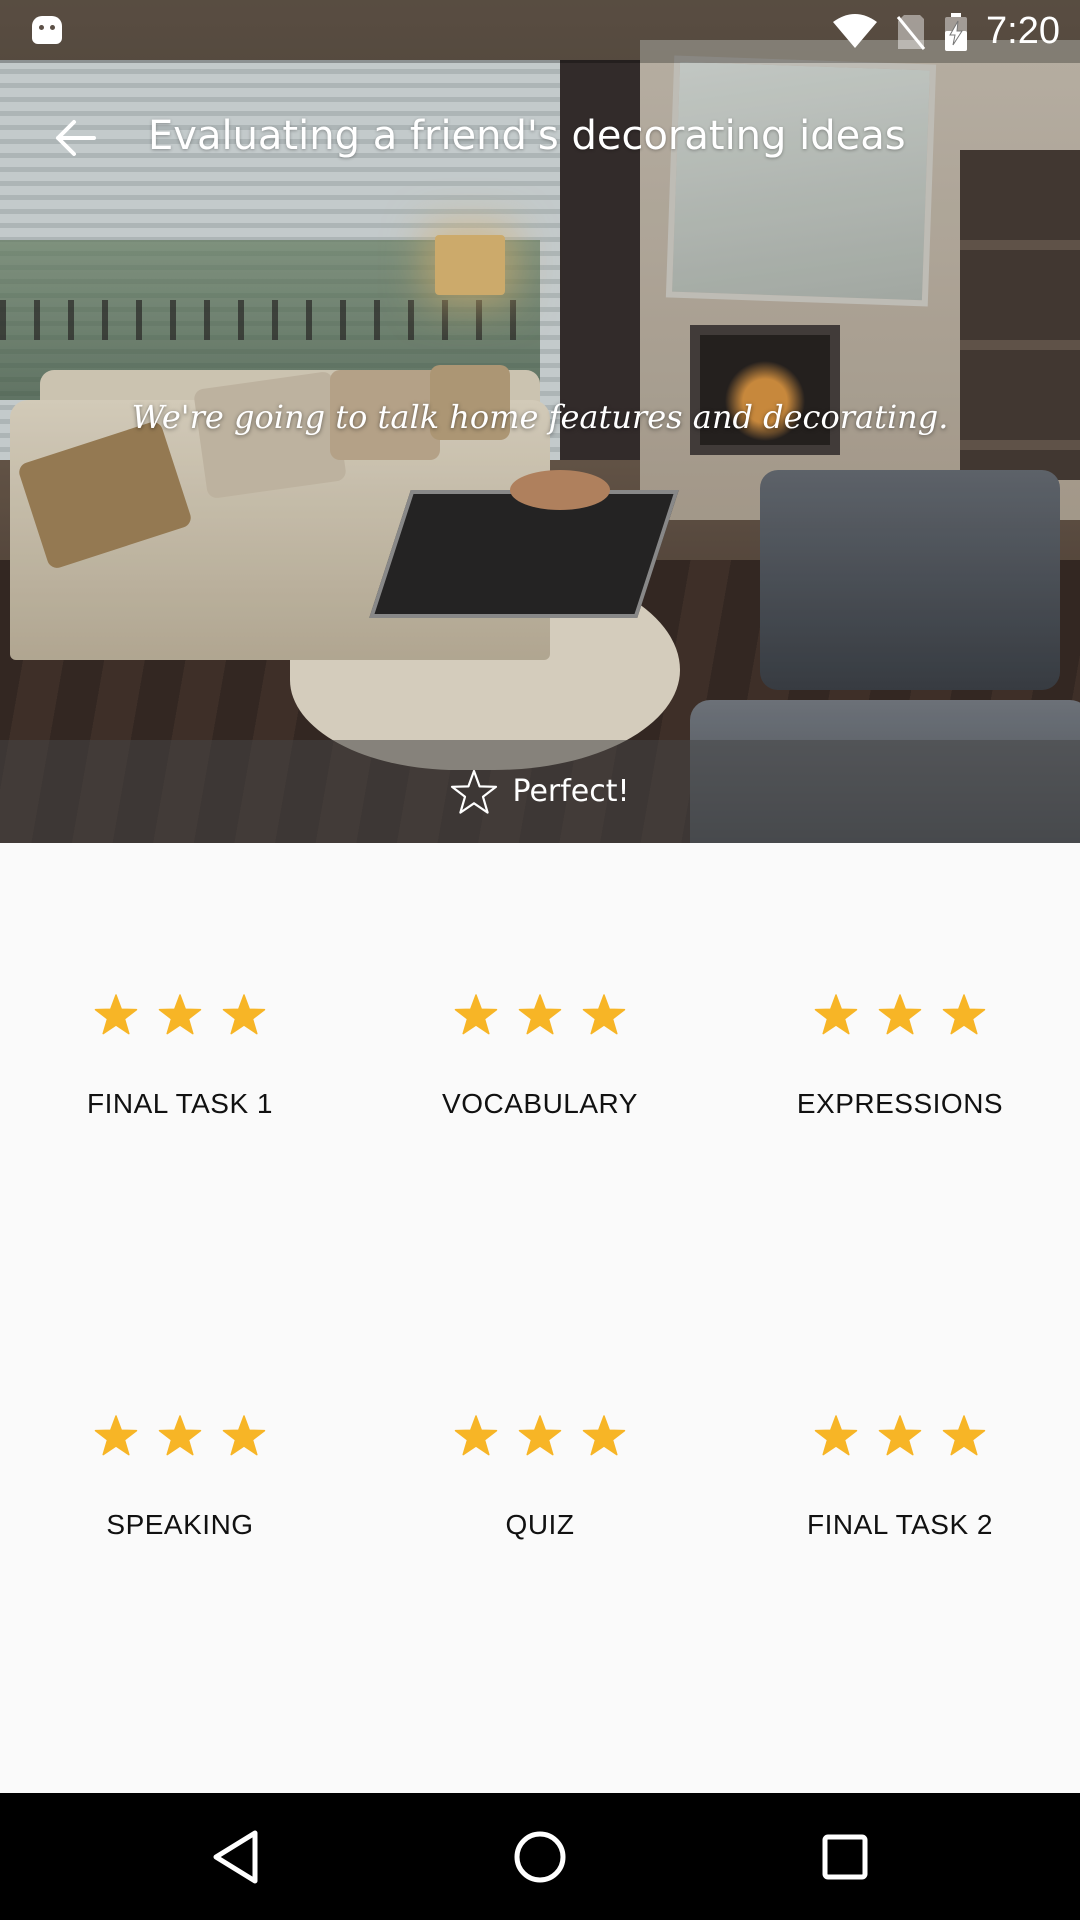 The height and width of the screenshot is (1920, 1080). I want to click on task-expressions: EXPRESSIONS, so click(900, 981).